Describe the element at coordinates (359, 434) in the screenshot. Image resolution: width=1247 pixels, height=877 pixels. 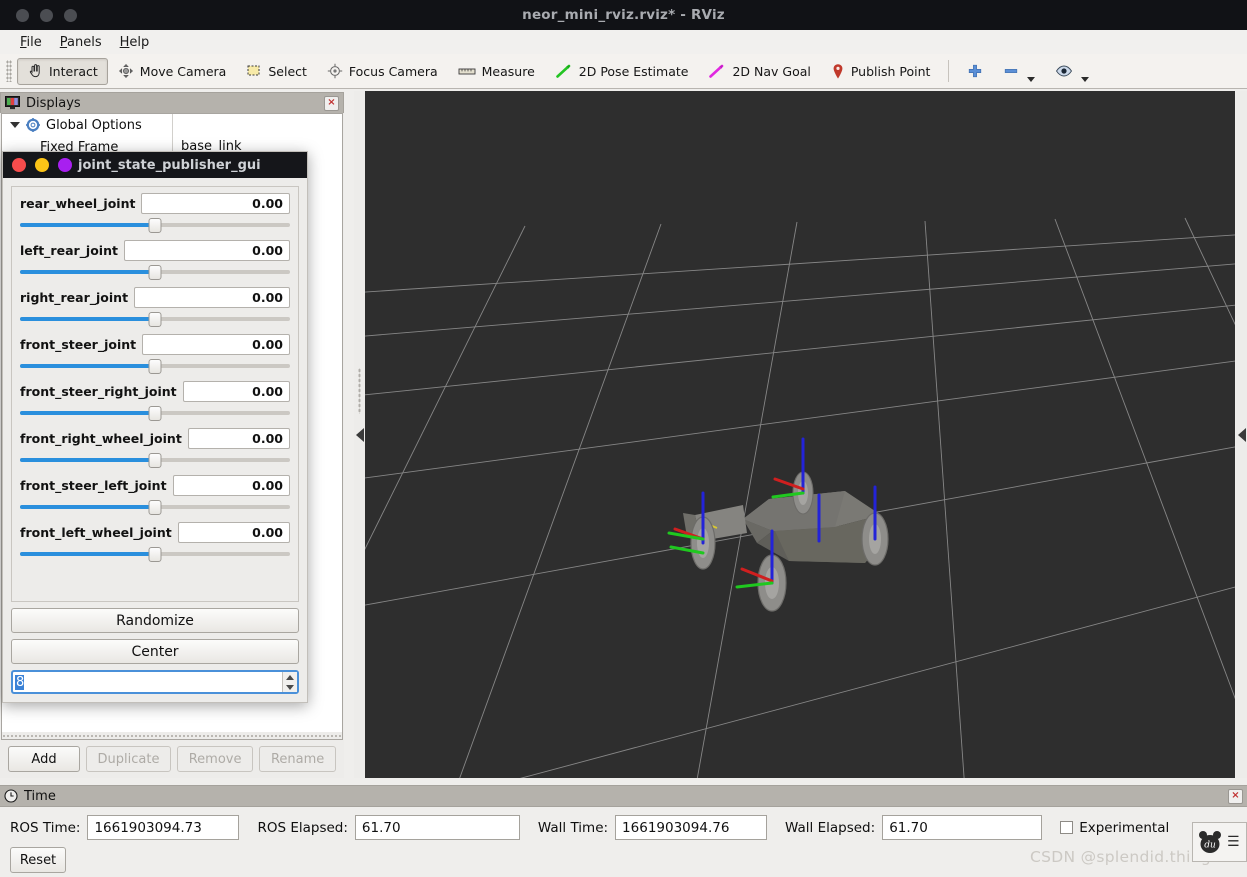
I see `left-dock-collapse-handle` at that location.